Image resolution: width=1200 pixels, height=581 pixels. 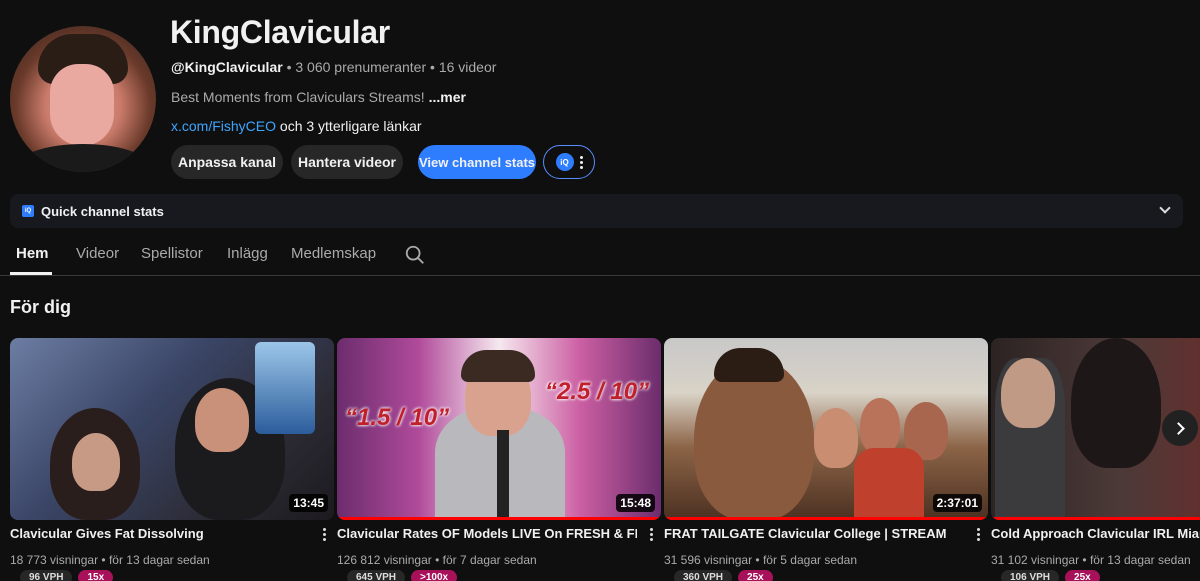 I want to click on video-duration: 15:48, so click(x=635, y=503).